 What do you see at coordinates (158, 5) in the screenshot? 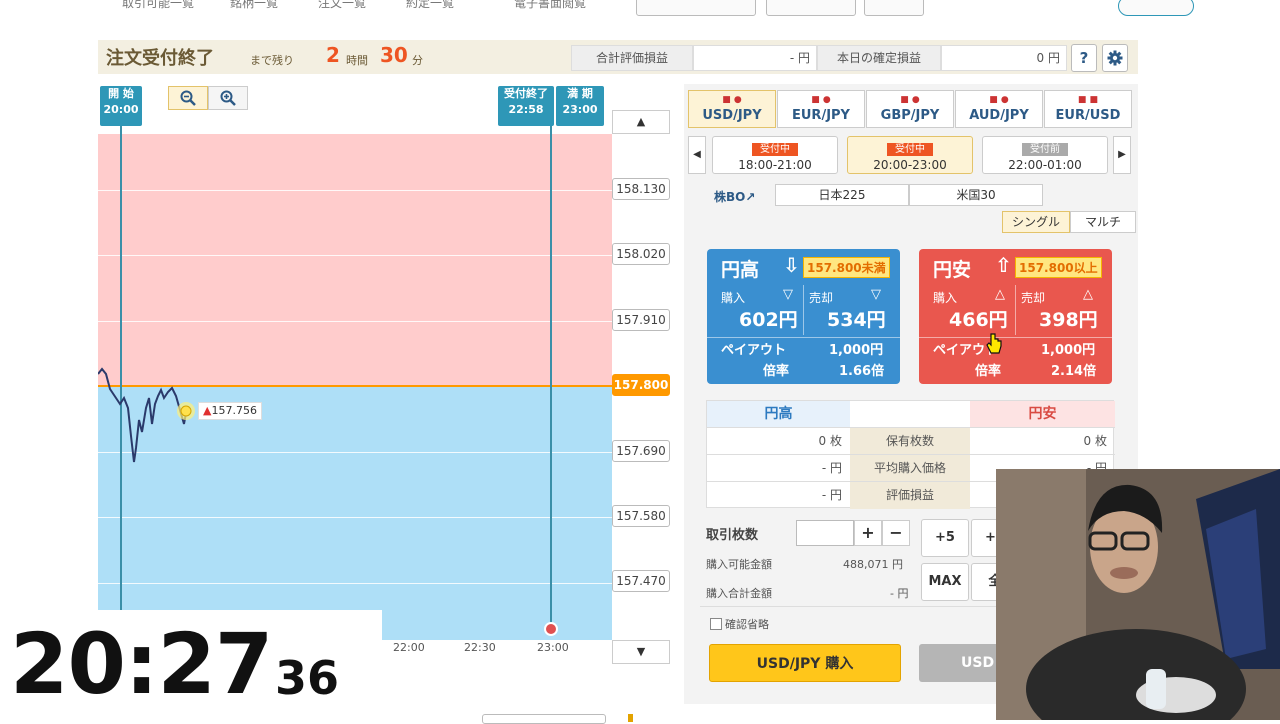
I see `nav-item-tradable: 取引可能一覧` at bounding box center [158, 5].